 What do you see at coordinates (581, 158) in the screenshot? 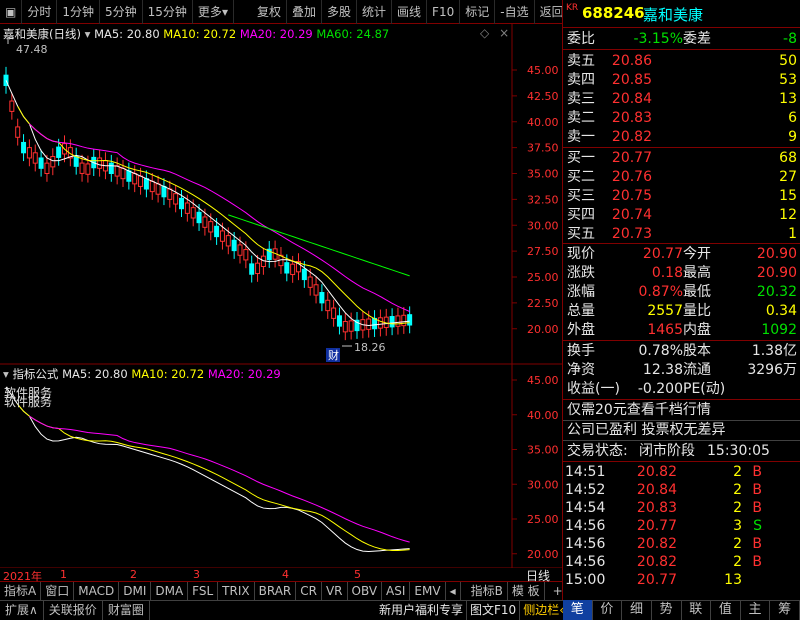
I see `bid-label: 买一` at bounding box center [581, 158].